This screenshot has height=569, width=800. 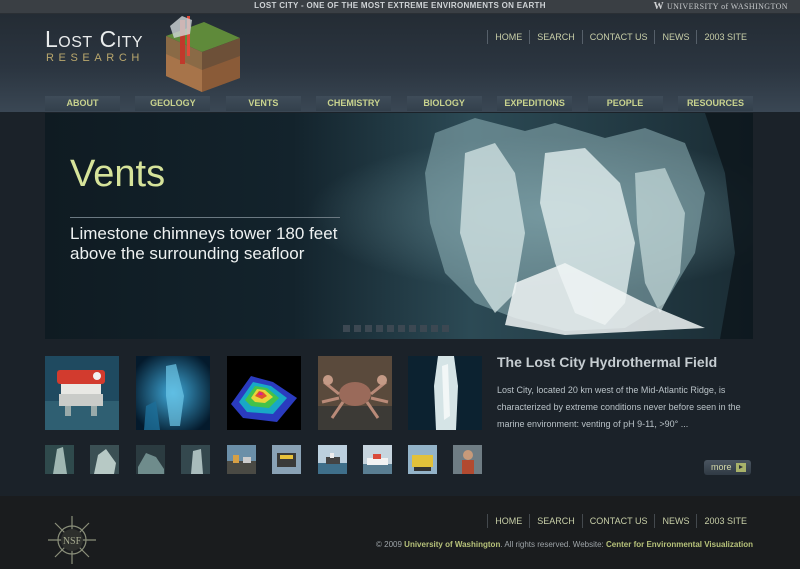 I want to click on scientist-image, so click(x=467, y=459).